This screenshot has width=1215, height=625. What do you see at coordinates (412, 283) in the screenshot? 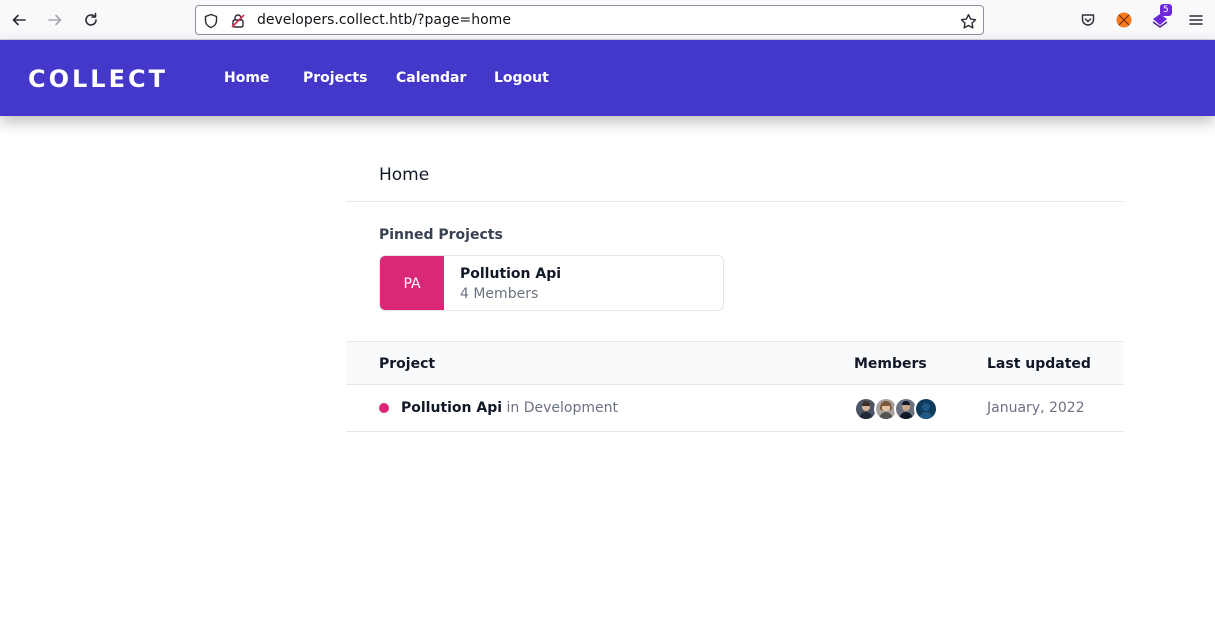
I see `project-initials-badge: PA` at bounding box center [412, 283].